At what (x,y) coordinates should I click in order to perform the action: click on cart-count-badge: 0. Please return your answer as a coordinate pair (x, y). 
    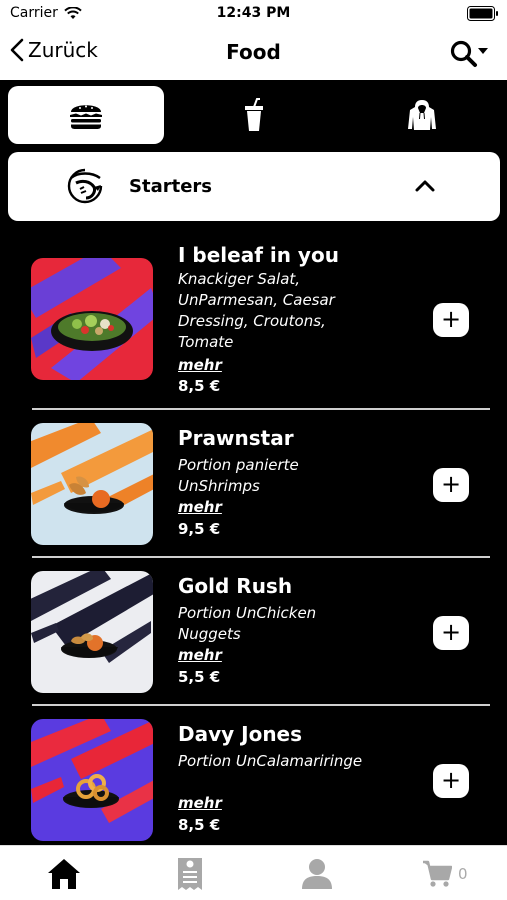
    Looking at the image, I should click on (463, 874).